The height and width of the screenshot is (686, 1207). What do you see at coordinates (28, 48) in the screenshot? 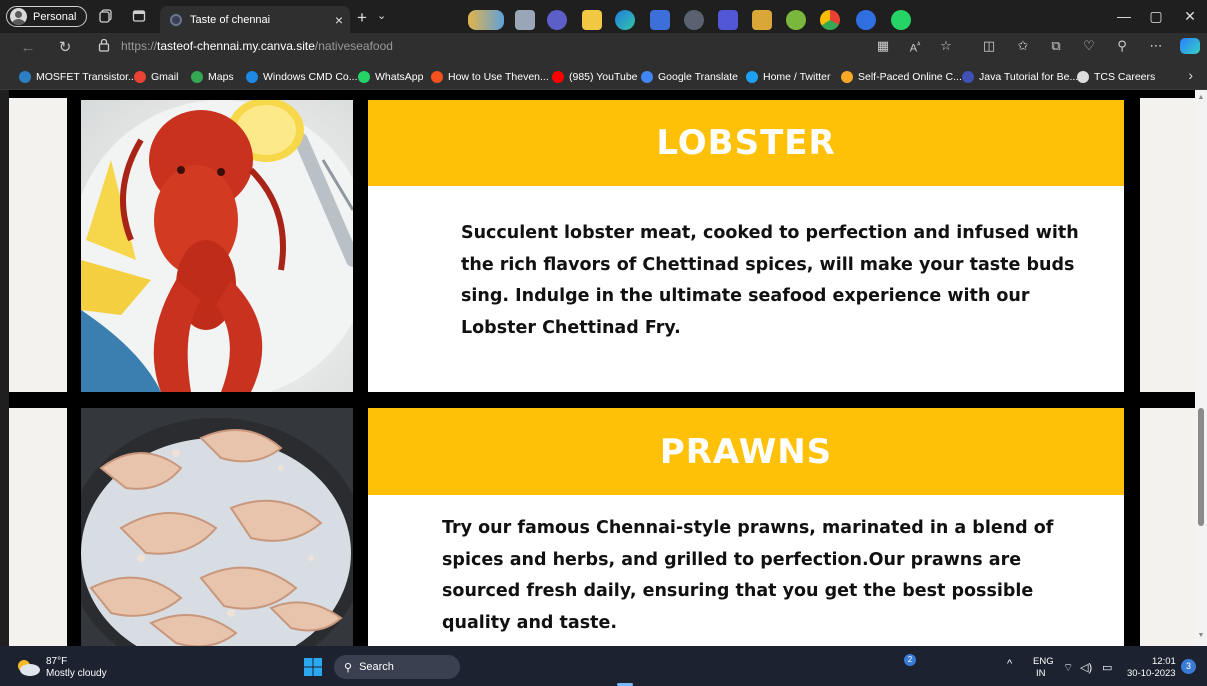
I see `back-arrow-icon: ←` at bounding box center [28, 48].